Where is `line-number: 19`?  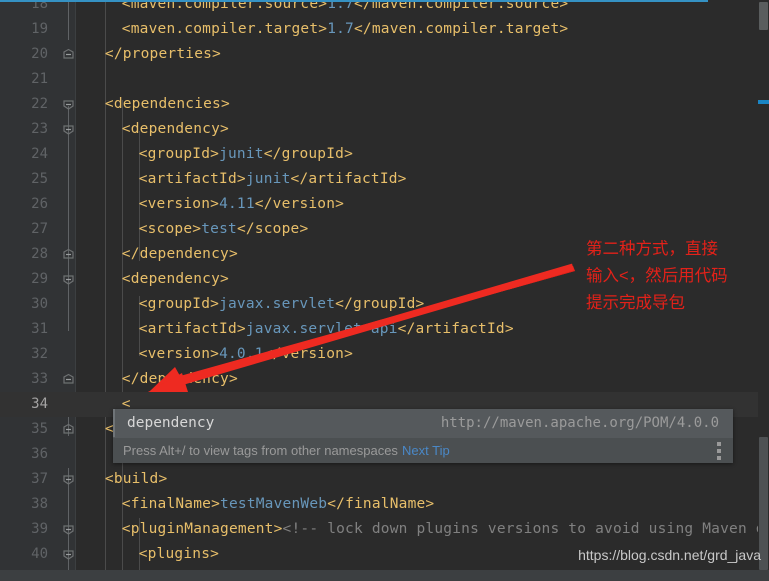
line-number: 19 is located at coordinates (39, 29).